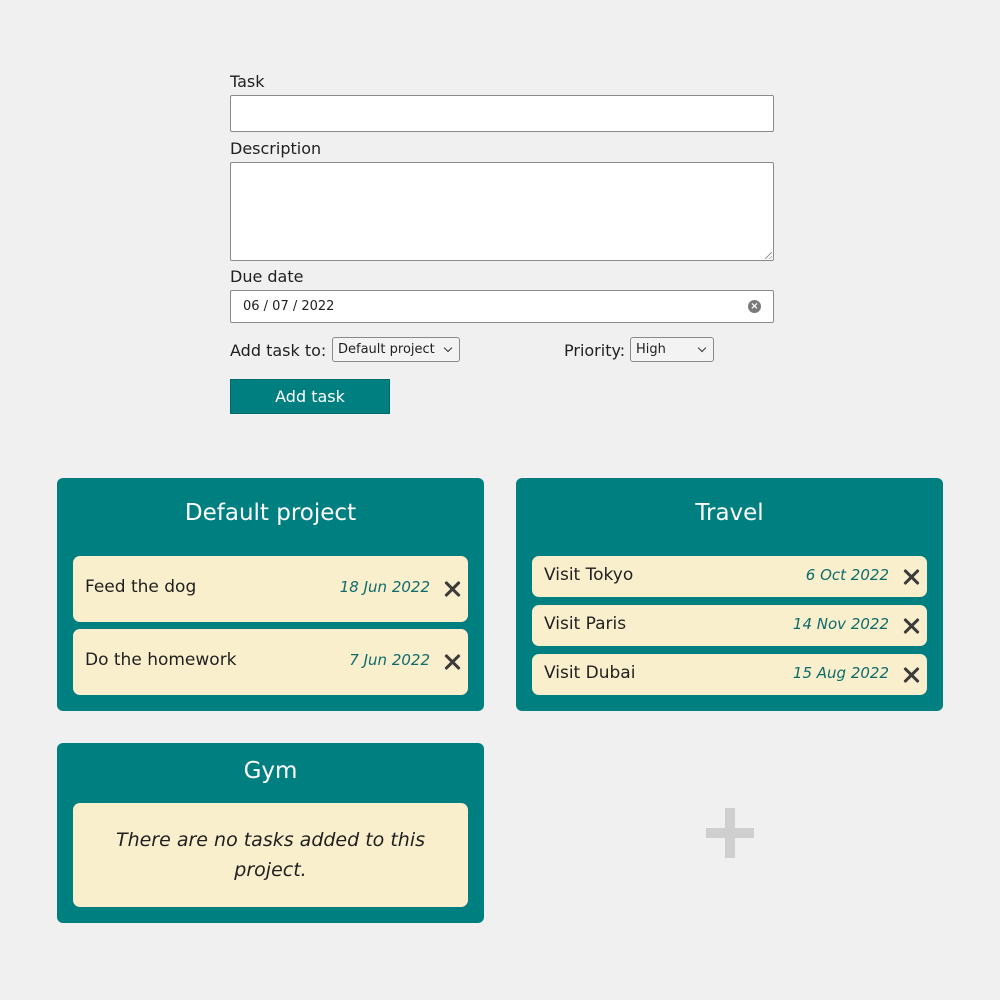 The width and height of the screenshot is (1000, 1000). I want to click on description-wrapper, so click(502, 211).